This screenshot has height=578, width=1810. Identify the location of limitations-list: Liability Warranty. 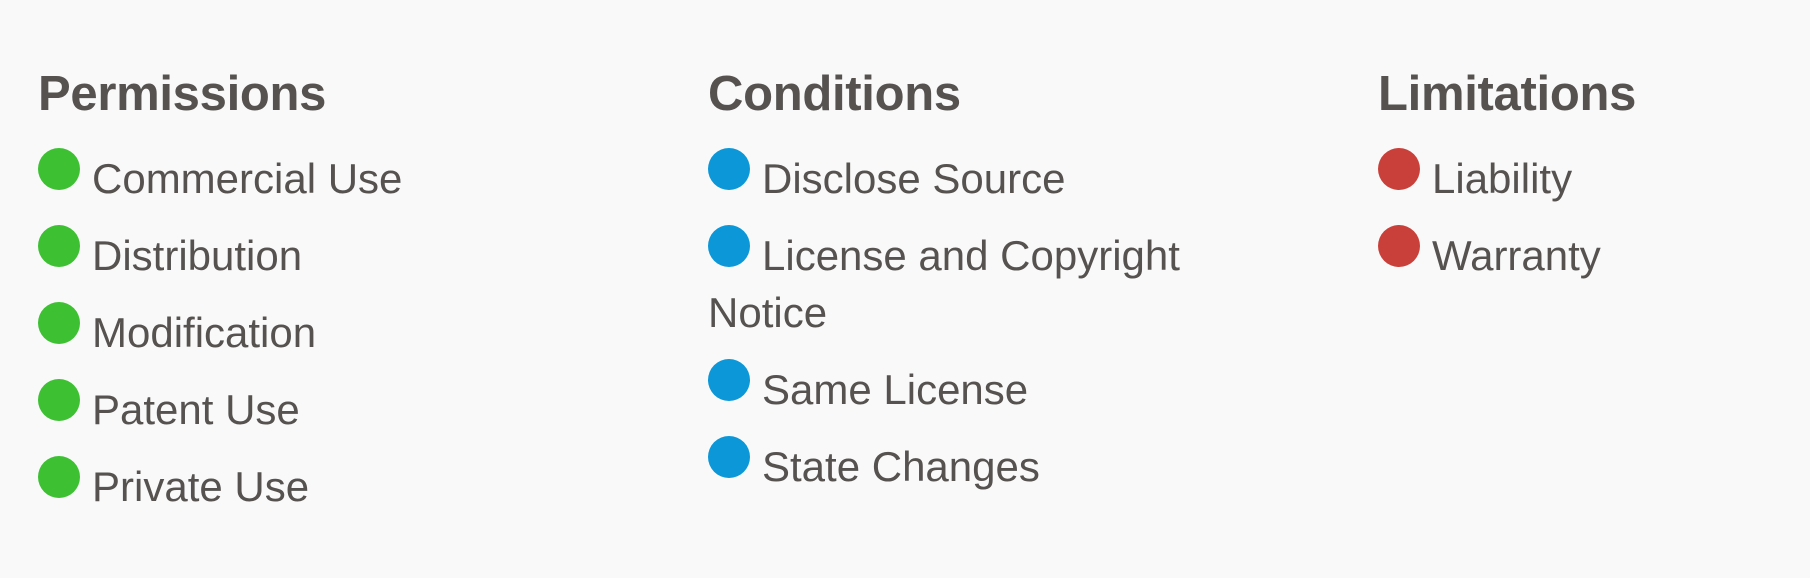
(1588, 216).